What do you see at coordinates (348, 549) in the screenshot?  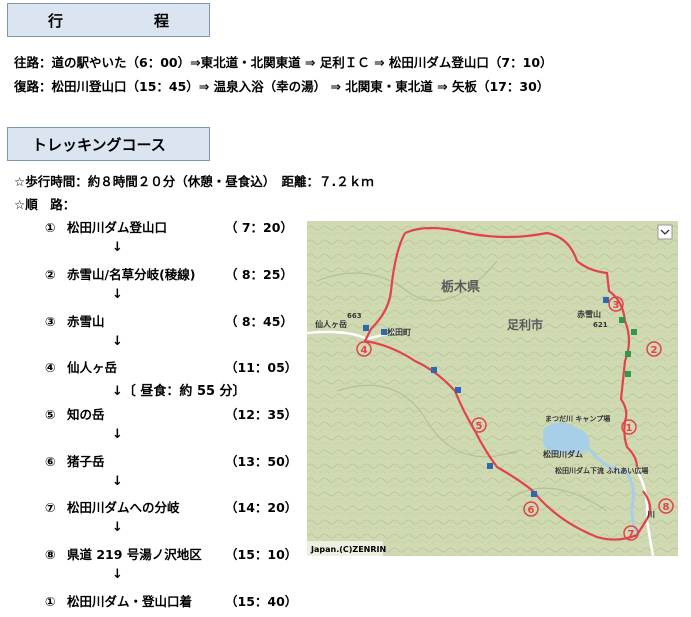 I see `map-copyright: Japan.(C)ZENRIN` at bounding box center [348, 549].